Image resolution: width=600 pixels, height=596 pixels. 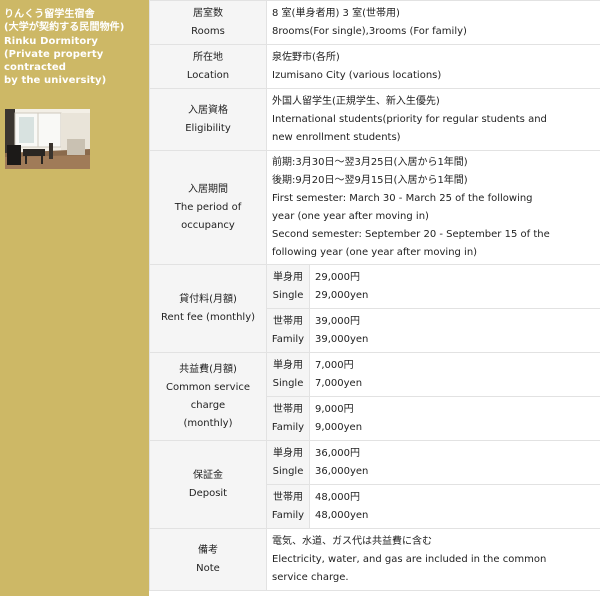 What do you see at coordinates (342, 515) in the screenshot?
I see `value-en: 48,000yen` at bounding box center [342, 515].